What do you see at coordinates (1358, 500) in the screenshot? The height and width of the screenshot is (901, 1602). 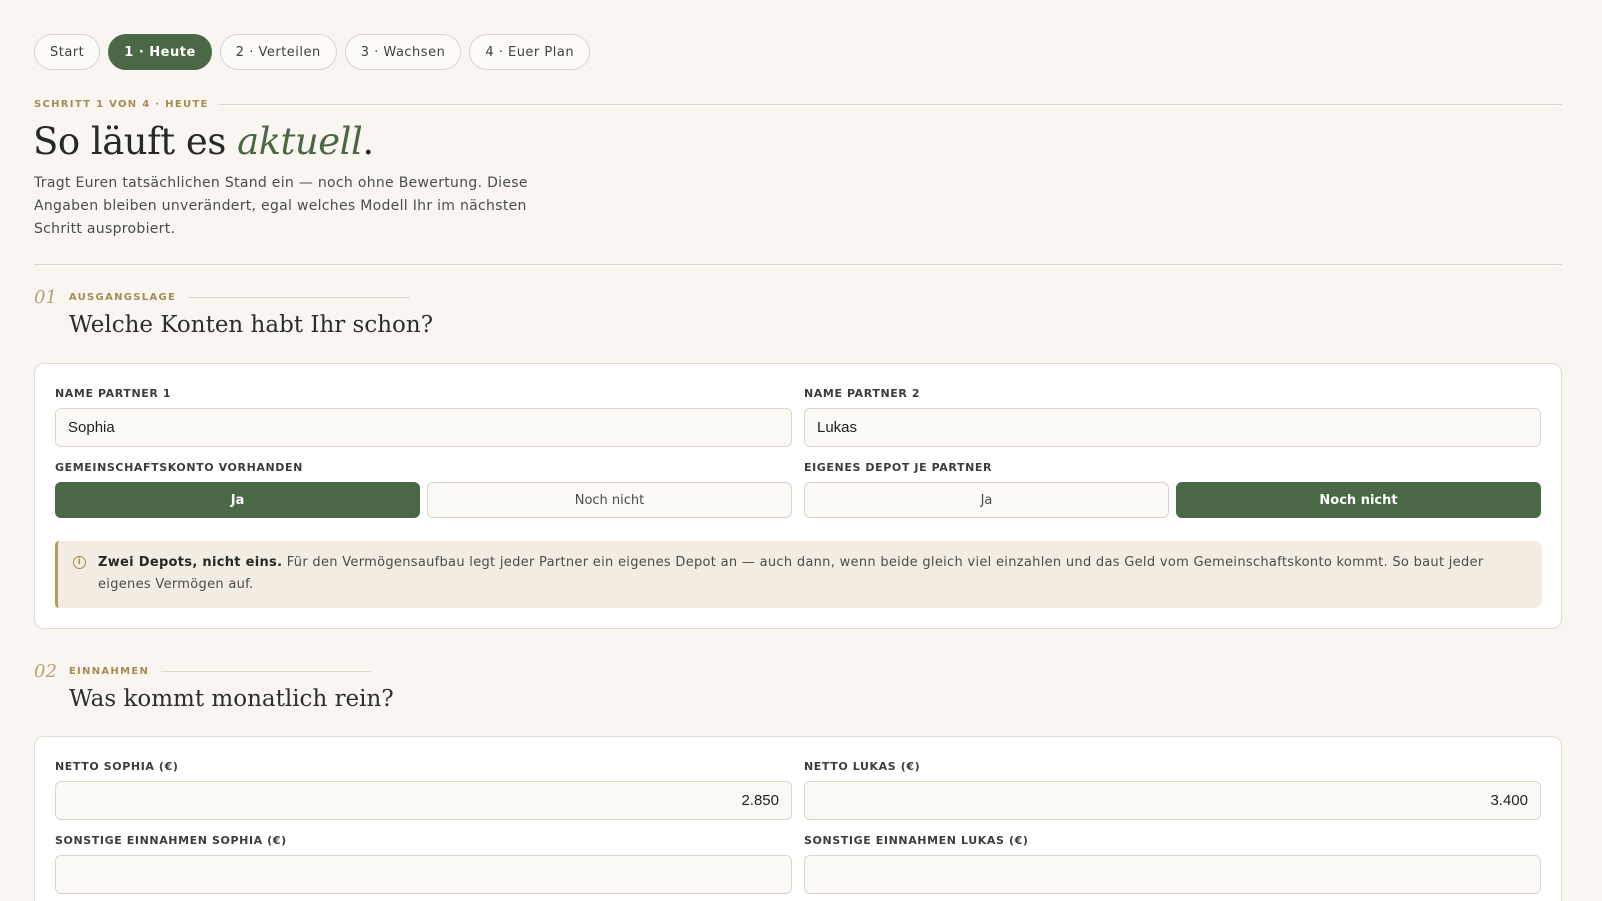 I see `own-depot-not-yet-button: Noch nicht` at bounding box center [1358, 500].